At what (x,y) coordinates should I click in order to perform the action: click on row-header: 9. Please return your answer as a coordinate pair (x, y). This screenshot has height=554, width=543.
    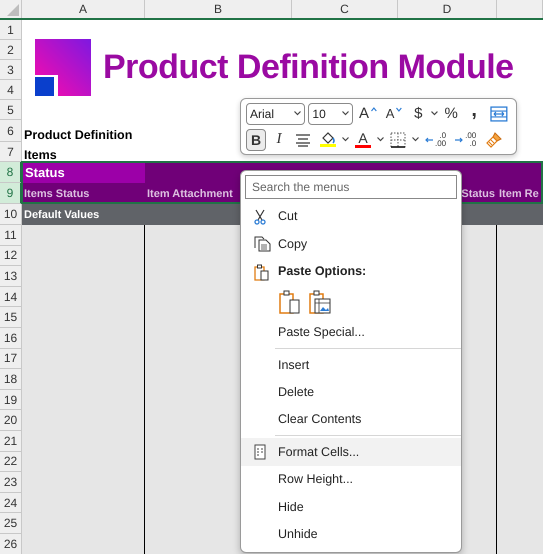
    Looking at the image, I should click on (11, 193).